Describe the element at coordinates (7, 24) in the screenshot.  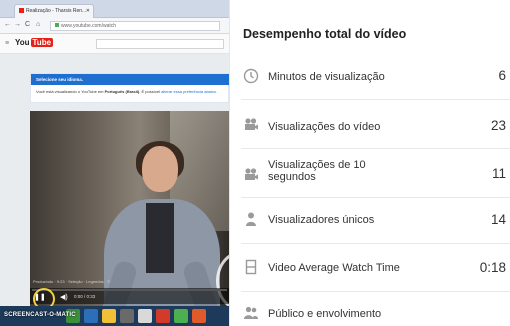
I see `back-icon: ←` at that location.